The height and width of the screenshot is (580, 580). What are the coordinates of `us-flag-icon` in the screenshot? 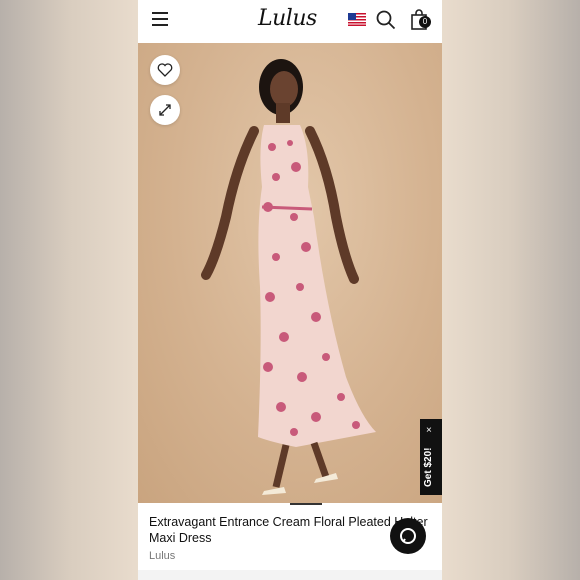 It's located at (357, 19).